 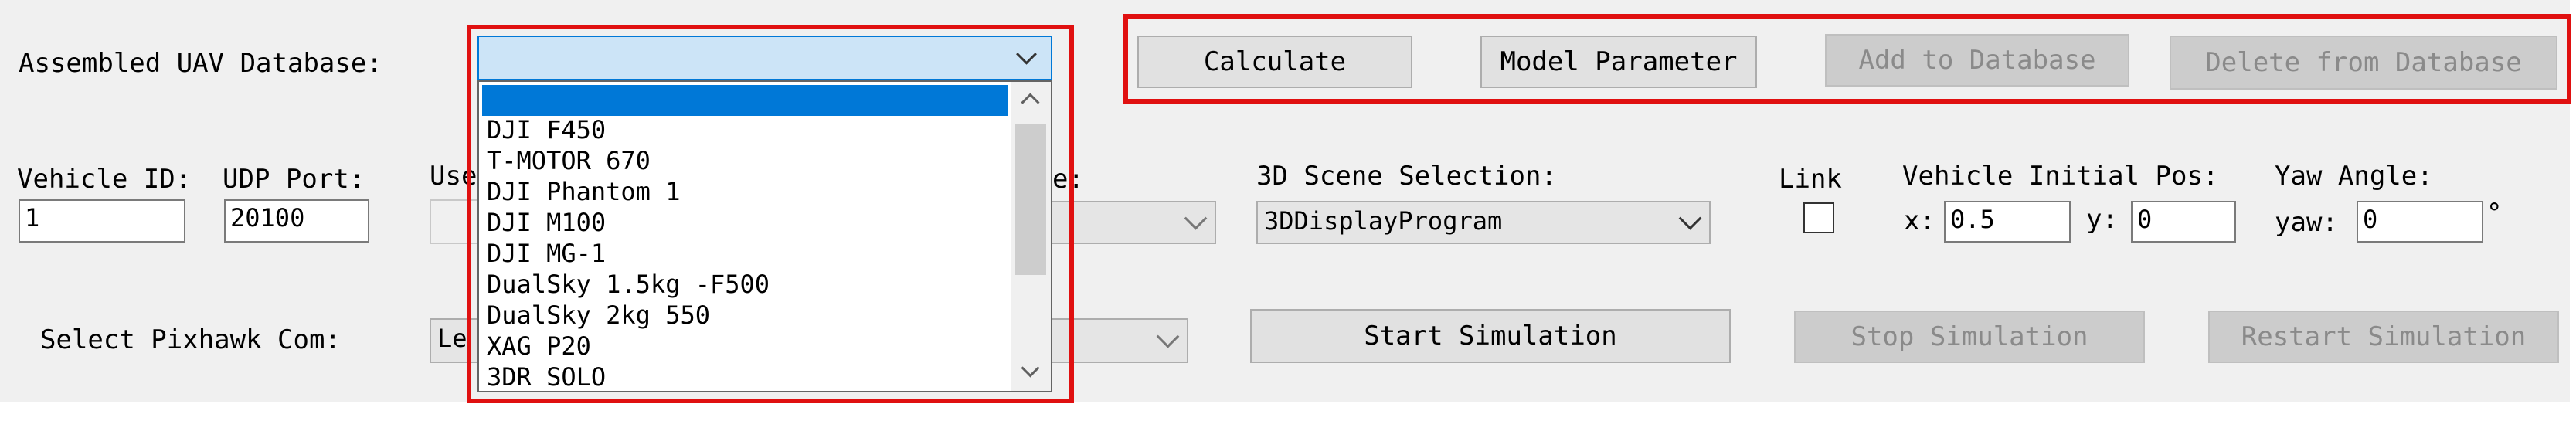 I want to click on highlight-box-toolbar, so click(x=1847, y=59).